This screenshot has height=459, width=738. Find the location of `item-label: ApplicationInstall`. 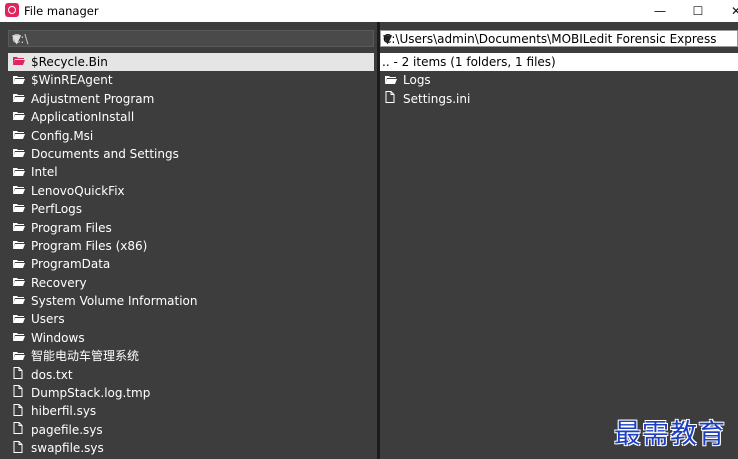

item-label: ApplicationInstall is located at coordinates (83, 117).